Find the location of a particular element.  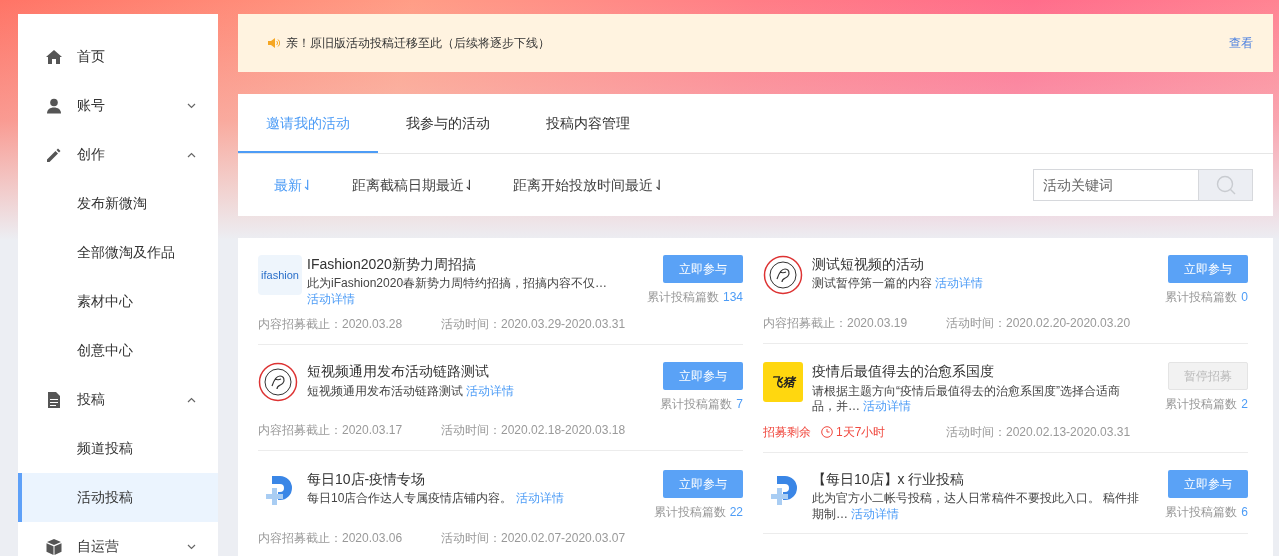

sidebar-subitem: 频道投稿 is located at coordinates (118, 448).